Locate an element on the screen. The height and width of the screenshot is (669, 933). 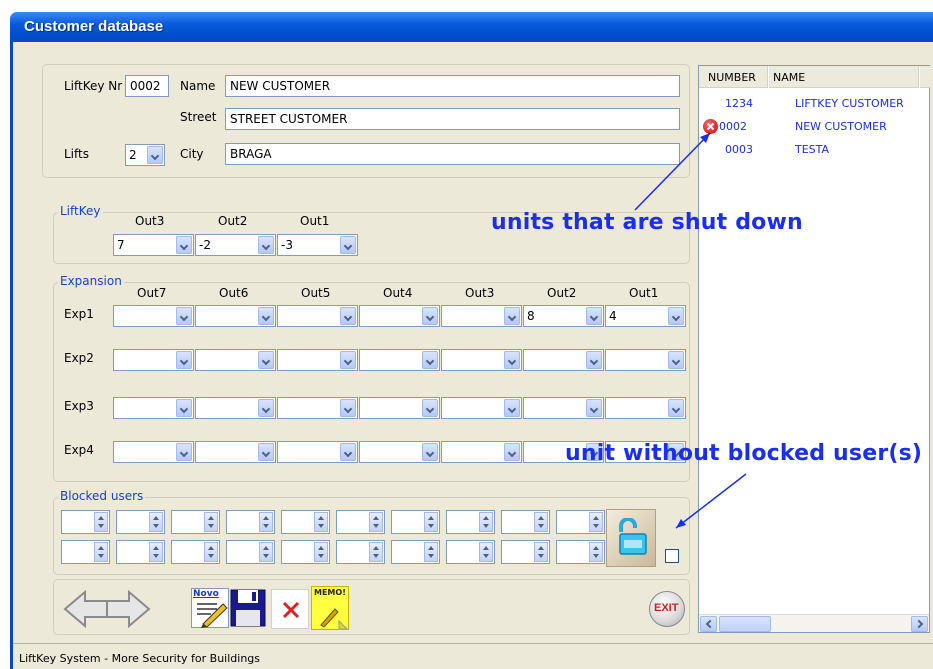
city-field: BRAGA is located at coordinates (452, 154).